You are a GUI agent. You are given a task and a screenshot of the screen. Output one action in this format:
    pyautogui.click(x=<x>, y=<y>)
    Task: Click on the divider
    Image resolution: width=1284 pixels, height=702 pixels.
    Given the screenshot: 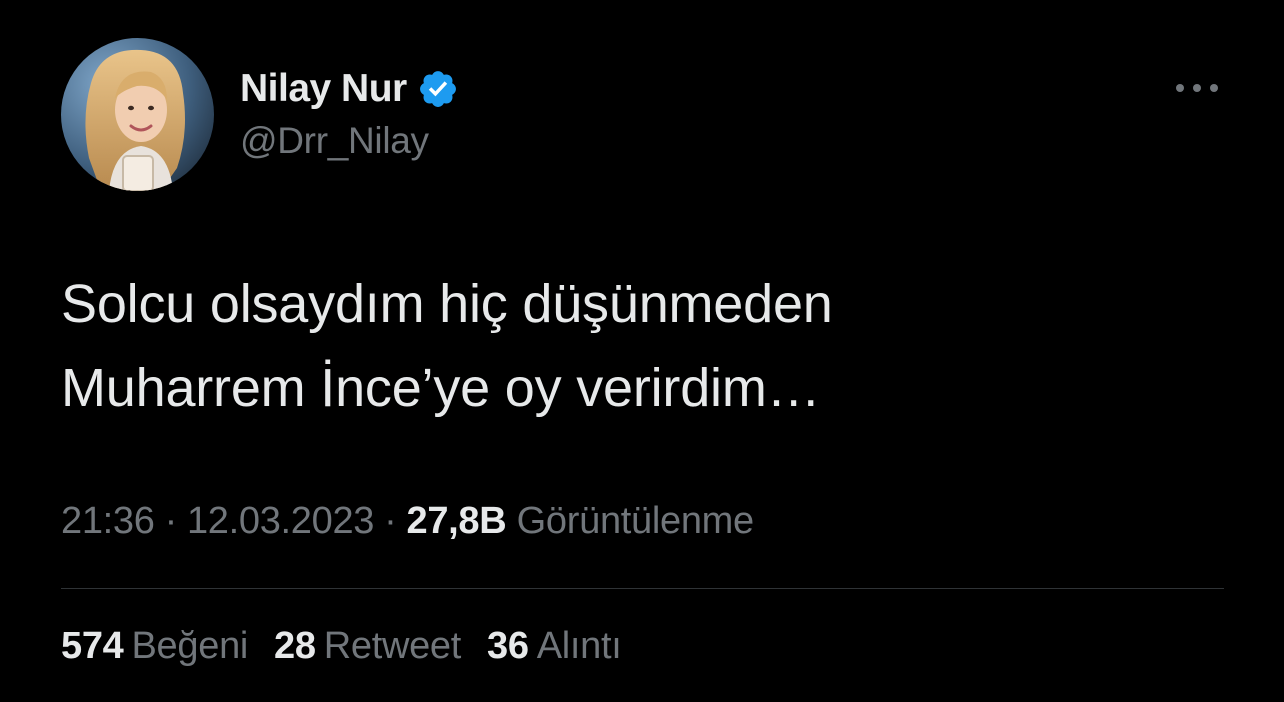 What is the action you would take?
    pyautogui.click(x=642, y=588)
    